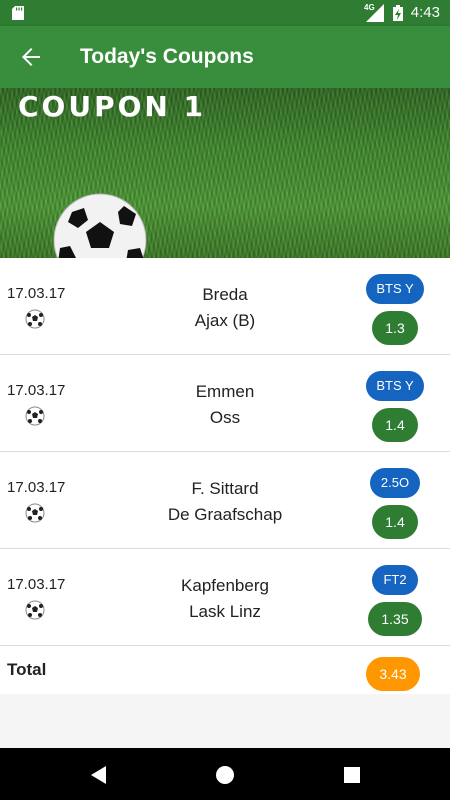 This screenshot has height=800, width=450. What do you see at coordinates (393, 674) in the screenshot?
I see `total-odd-badge: 3.43` at bounding box center [393, 674].